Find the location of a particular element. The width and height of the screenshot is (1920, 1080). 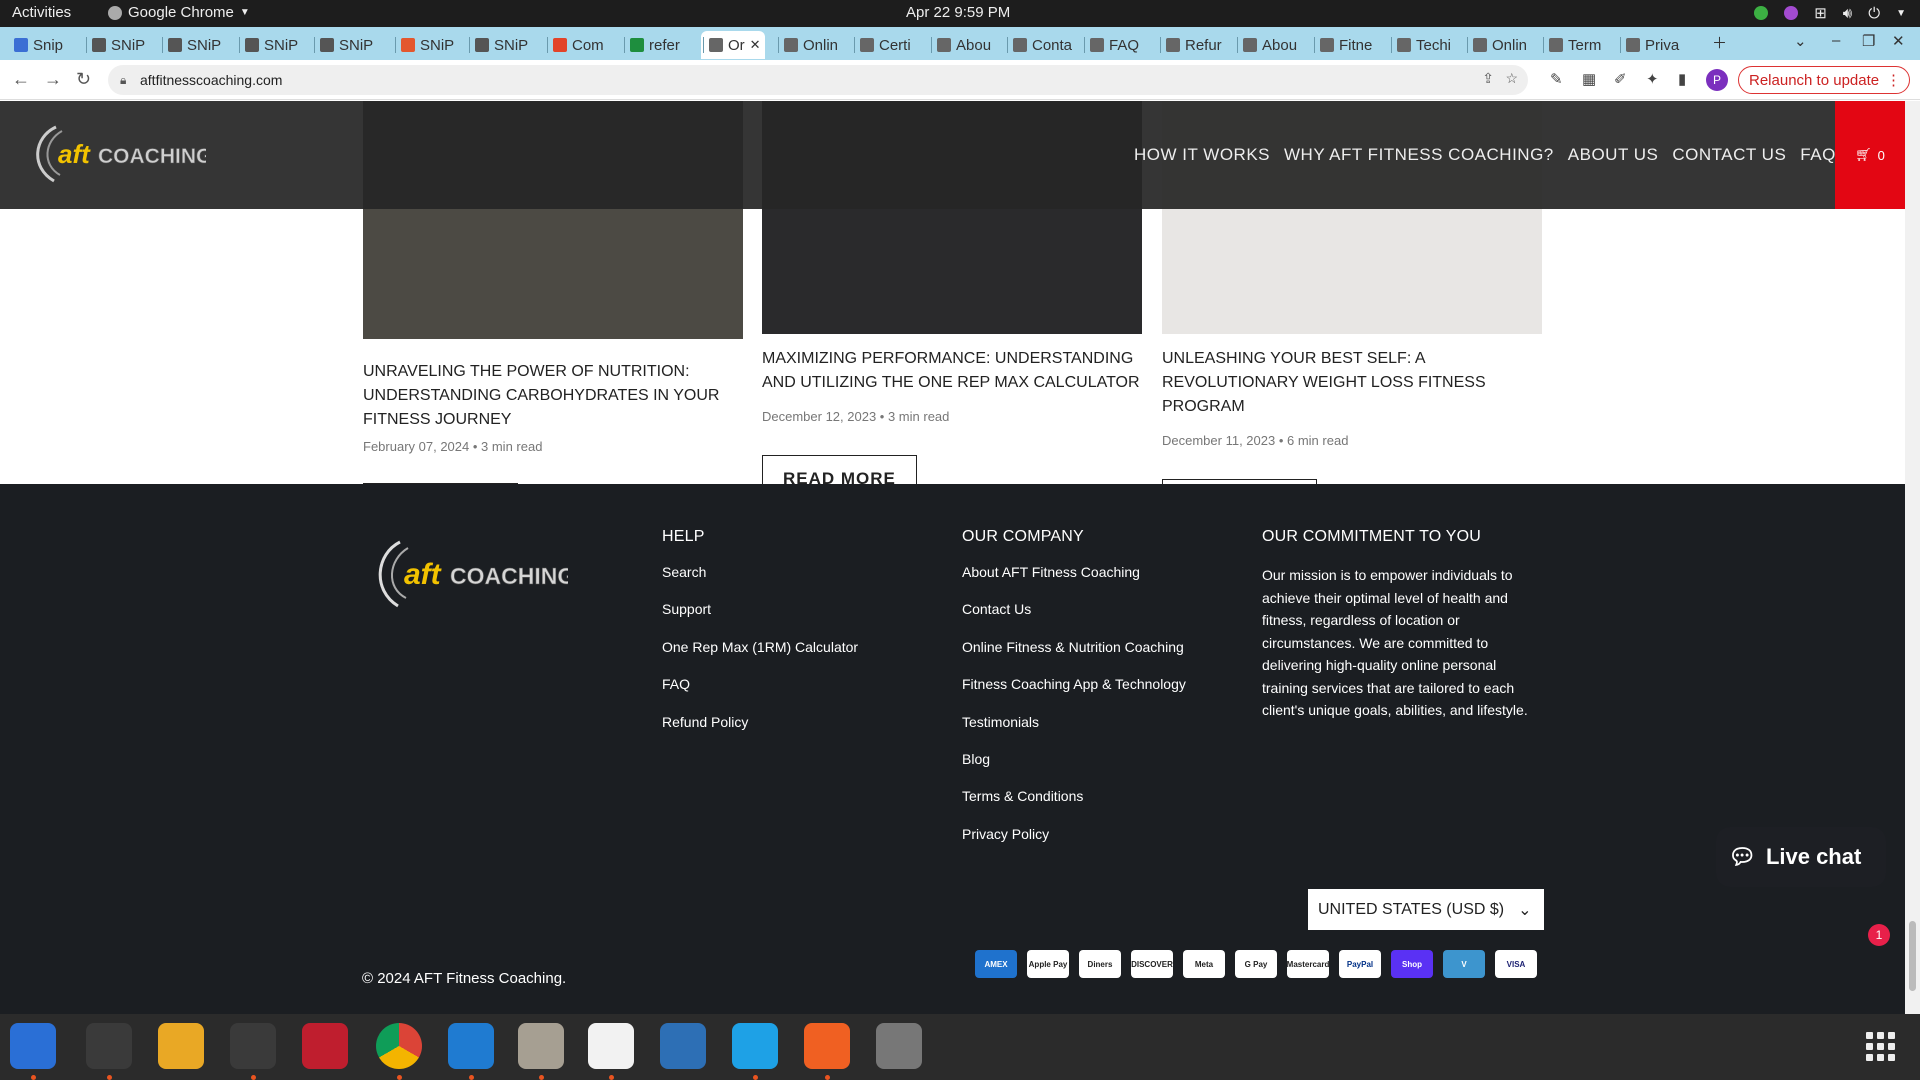

tab-snip-4: SNiP is located at coordinates (355, 45).